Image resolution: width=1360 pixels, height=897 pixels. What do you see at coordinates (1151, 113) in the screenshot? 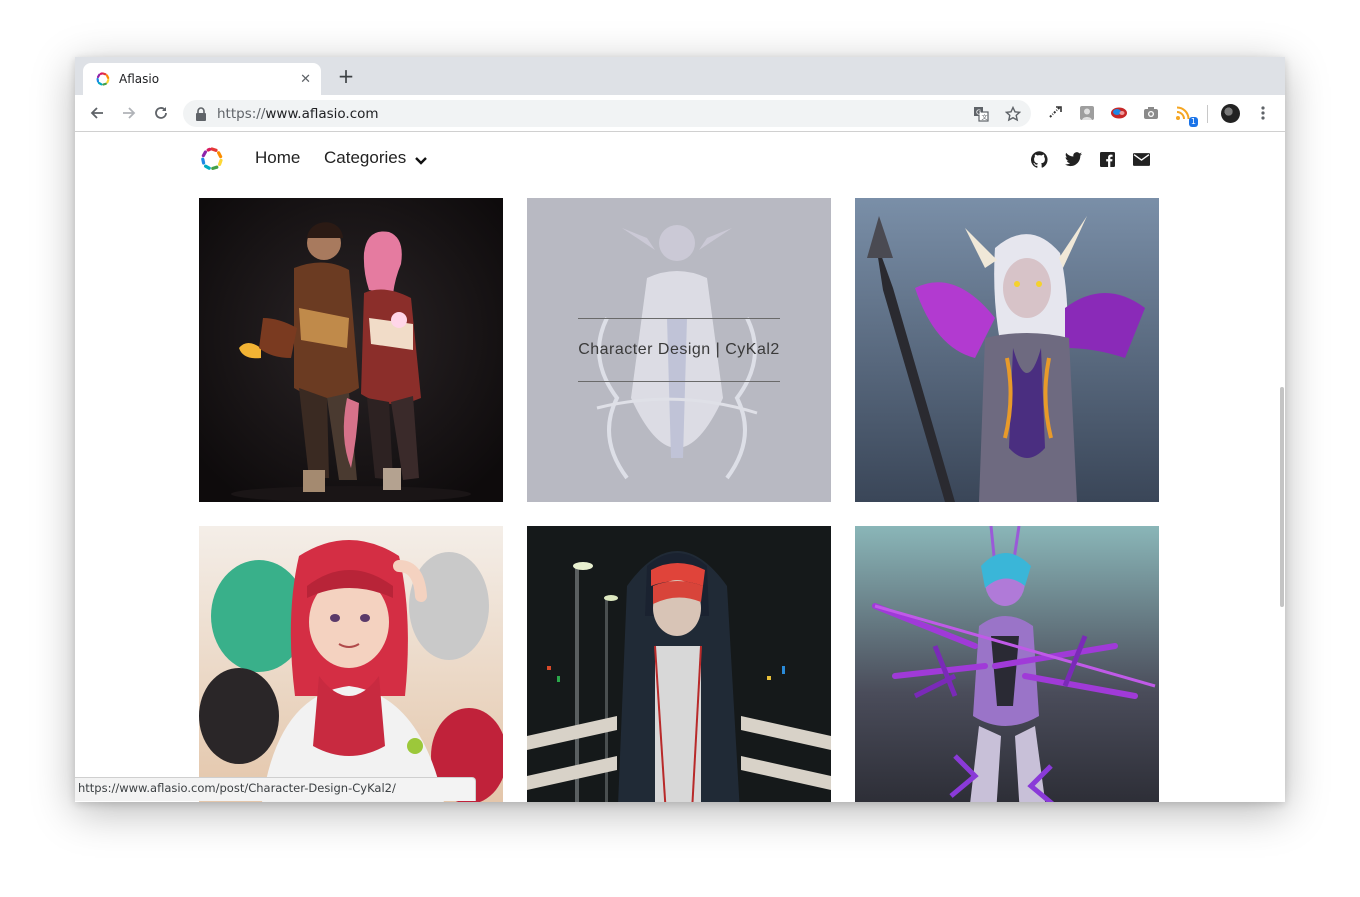
I see `camera-icon` at bounding box center [1151, 113].